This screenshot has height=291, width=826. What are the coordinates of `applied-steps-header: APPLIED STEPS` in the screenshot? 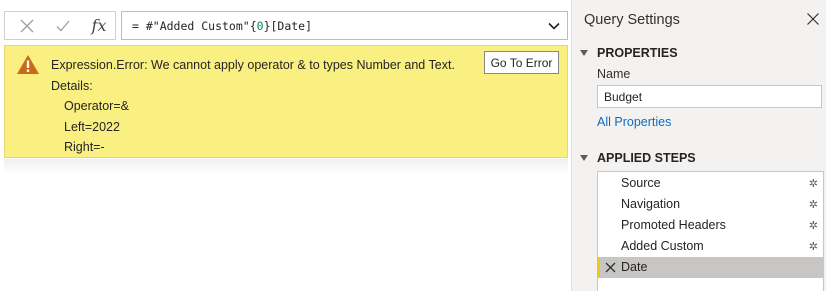 It's located at (638, 158).